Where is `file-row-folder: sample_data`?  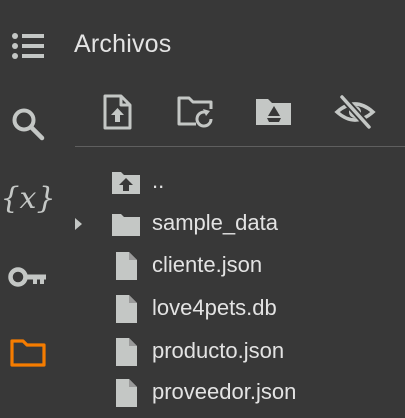 file-row-folder: sample_data is located at coordinates (237, 224).